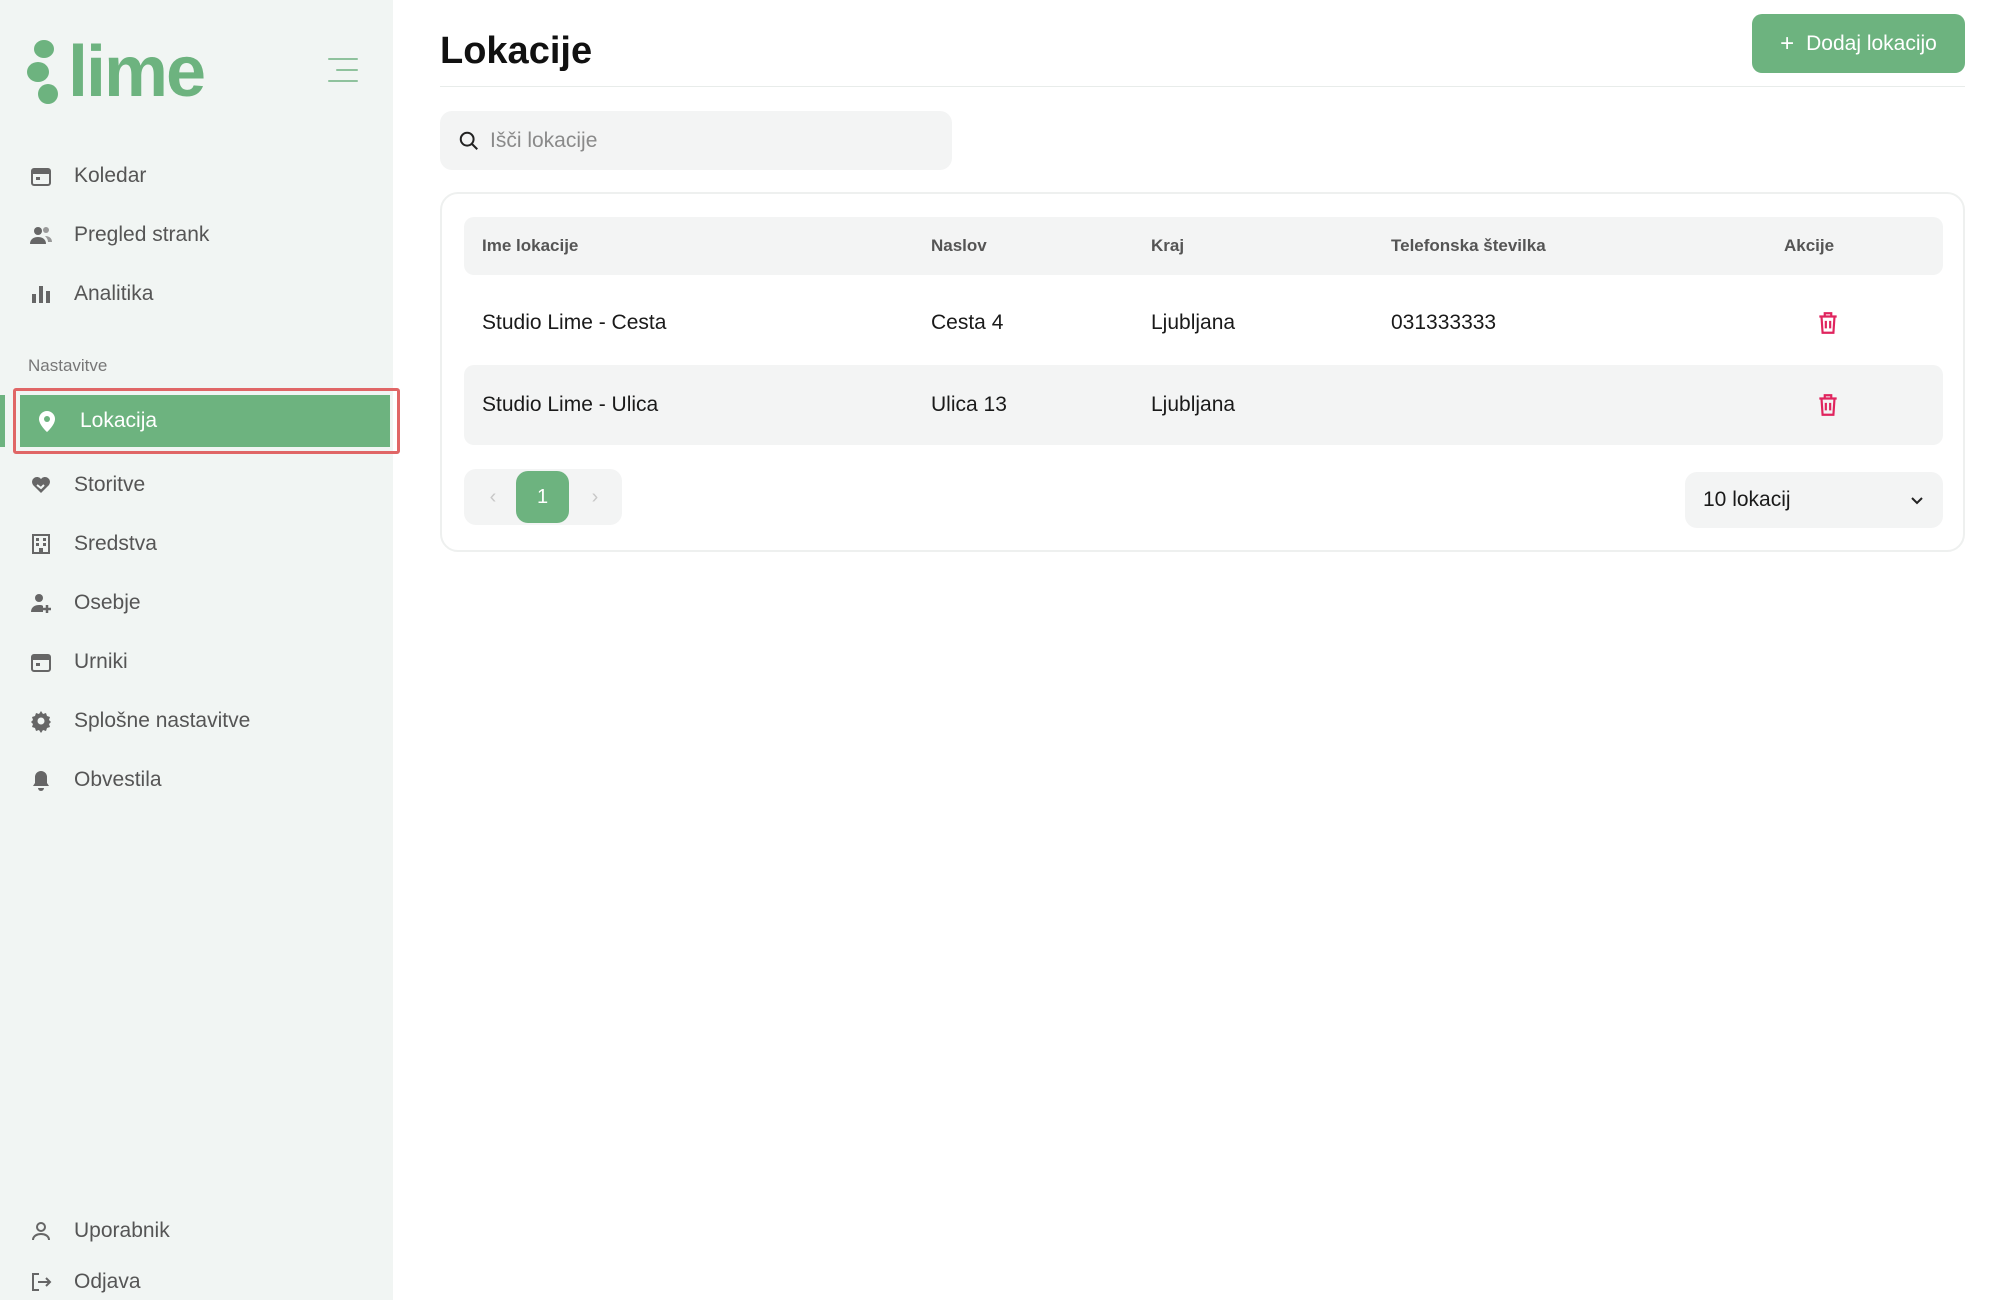 This screenshot has height=1300, width=2000. What do you see at coordinates (595, 497) in the screenshot?
I see `next-page-icon: ›` at bounding box center [595, 497].